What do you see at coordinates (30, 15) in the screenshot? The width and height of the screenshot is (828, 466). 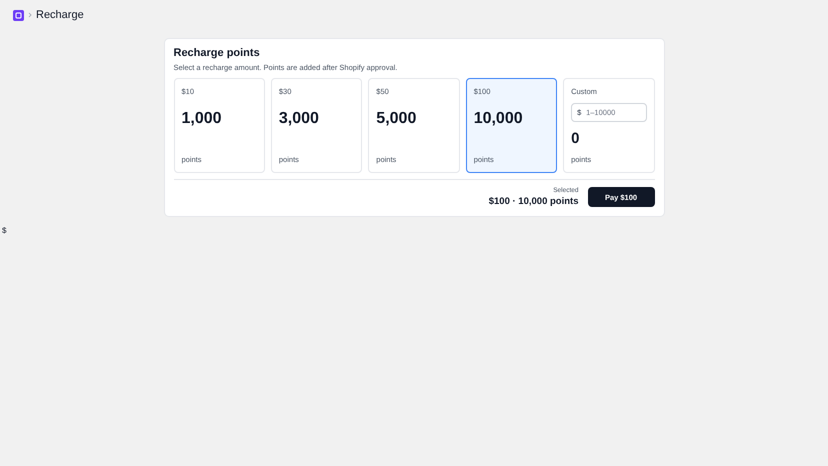 I see `chevron-icon` at bounding box center [30, 15].